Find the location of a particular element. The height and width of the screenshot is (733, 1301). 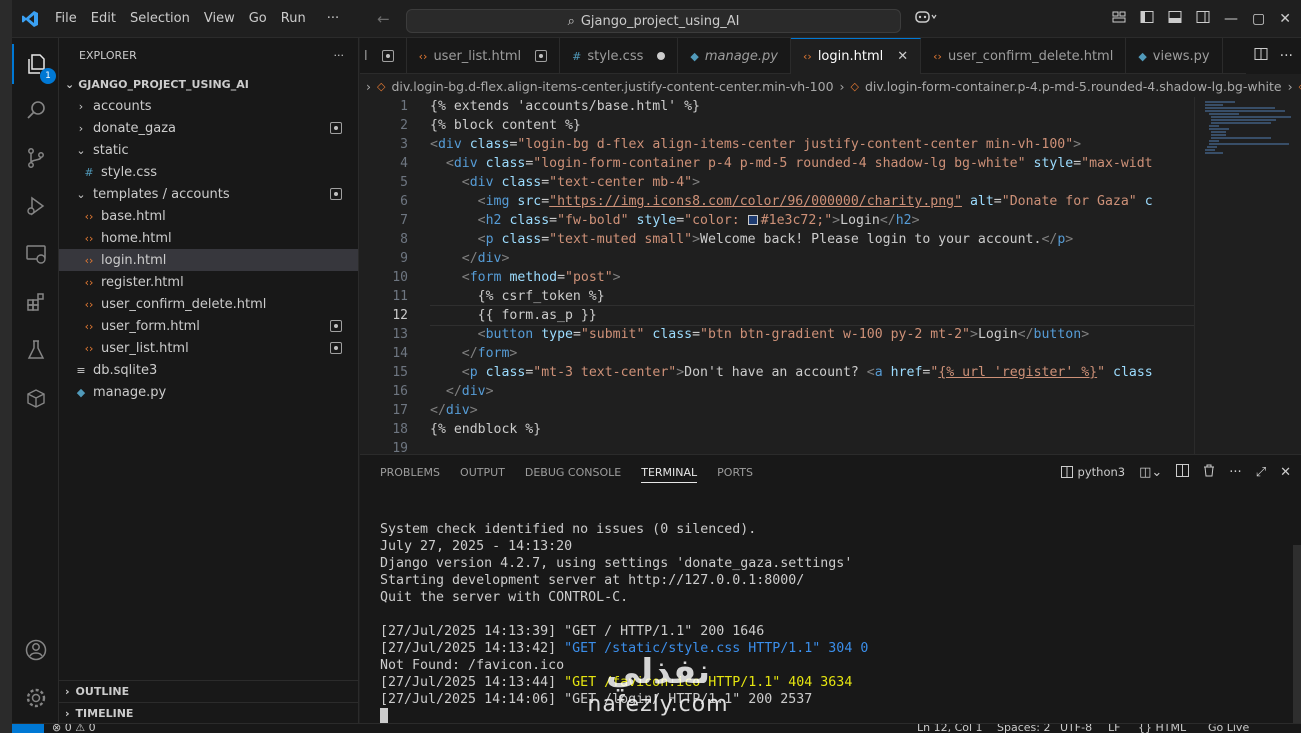

editor-tab: ‹› user_list.html is located at coordinates (484, 56).